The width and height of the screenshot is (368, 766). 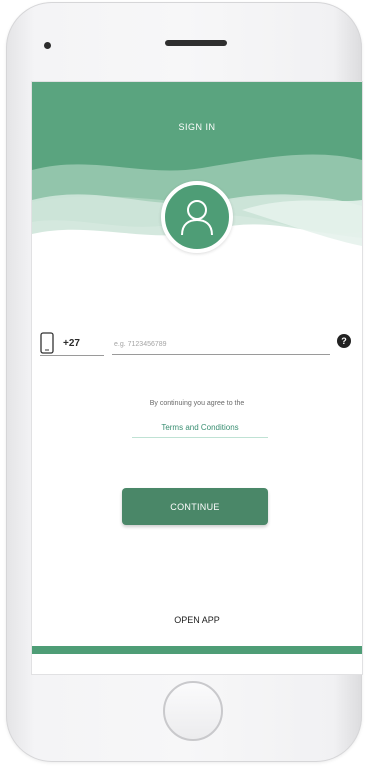 What do you see at coordinates (193, 711) in the screenshot?
I see `home-button` at bounding box center [193, 711].